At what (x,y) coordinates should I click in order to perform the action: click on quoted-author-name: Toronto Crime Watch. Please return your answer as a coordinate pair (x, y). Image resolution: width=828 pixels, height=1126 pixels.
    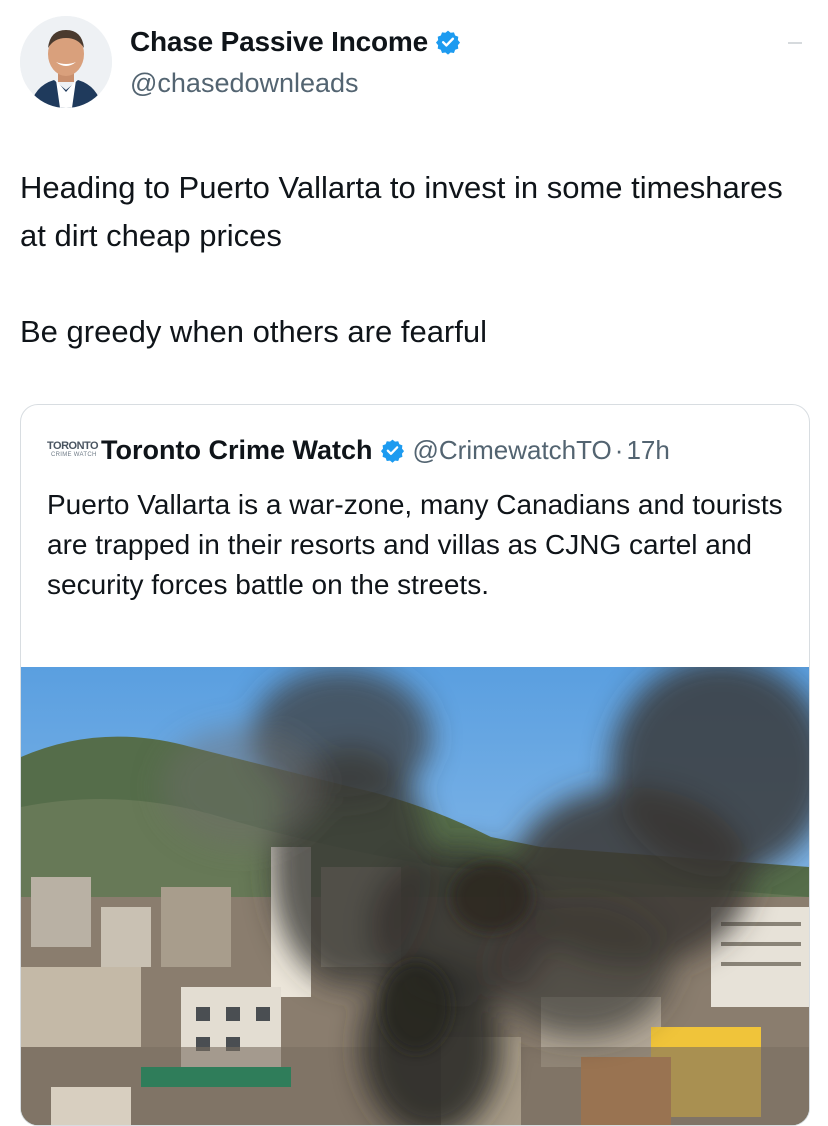
    Looking at the image, I should click on (237, 450).